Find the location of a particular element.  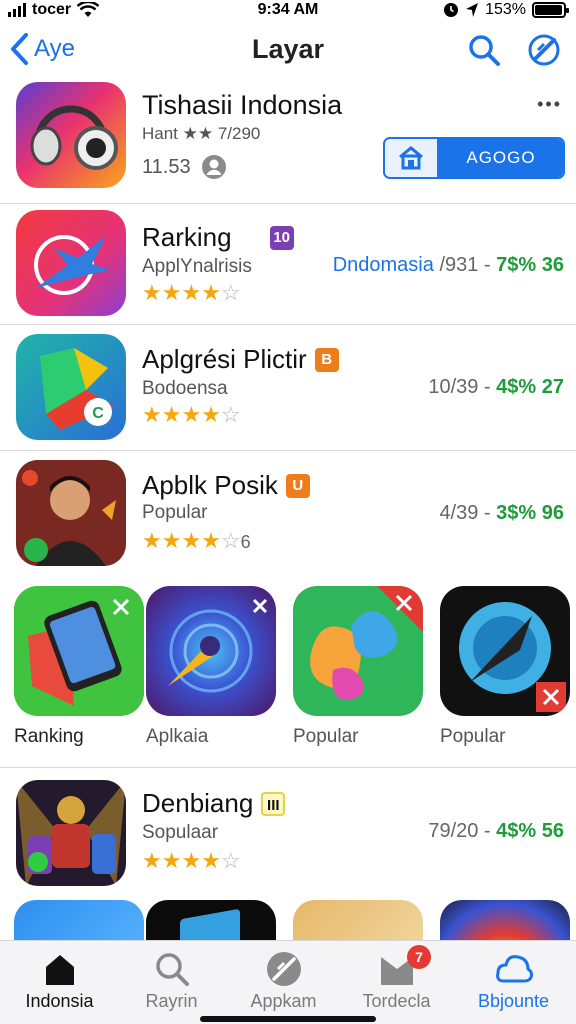

app-subtitle: Popular is located at coordinates (175, 512).